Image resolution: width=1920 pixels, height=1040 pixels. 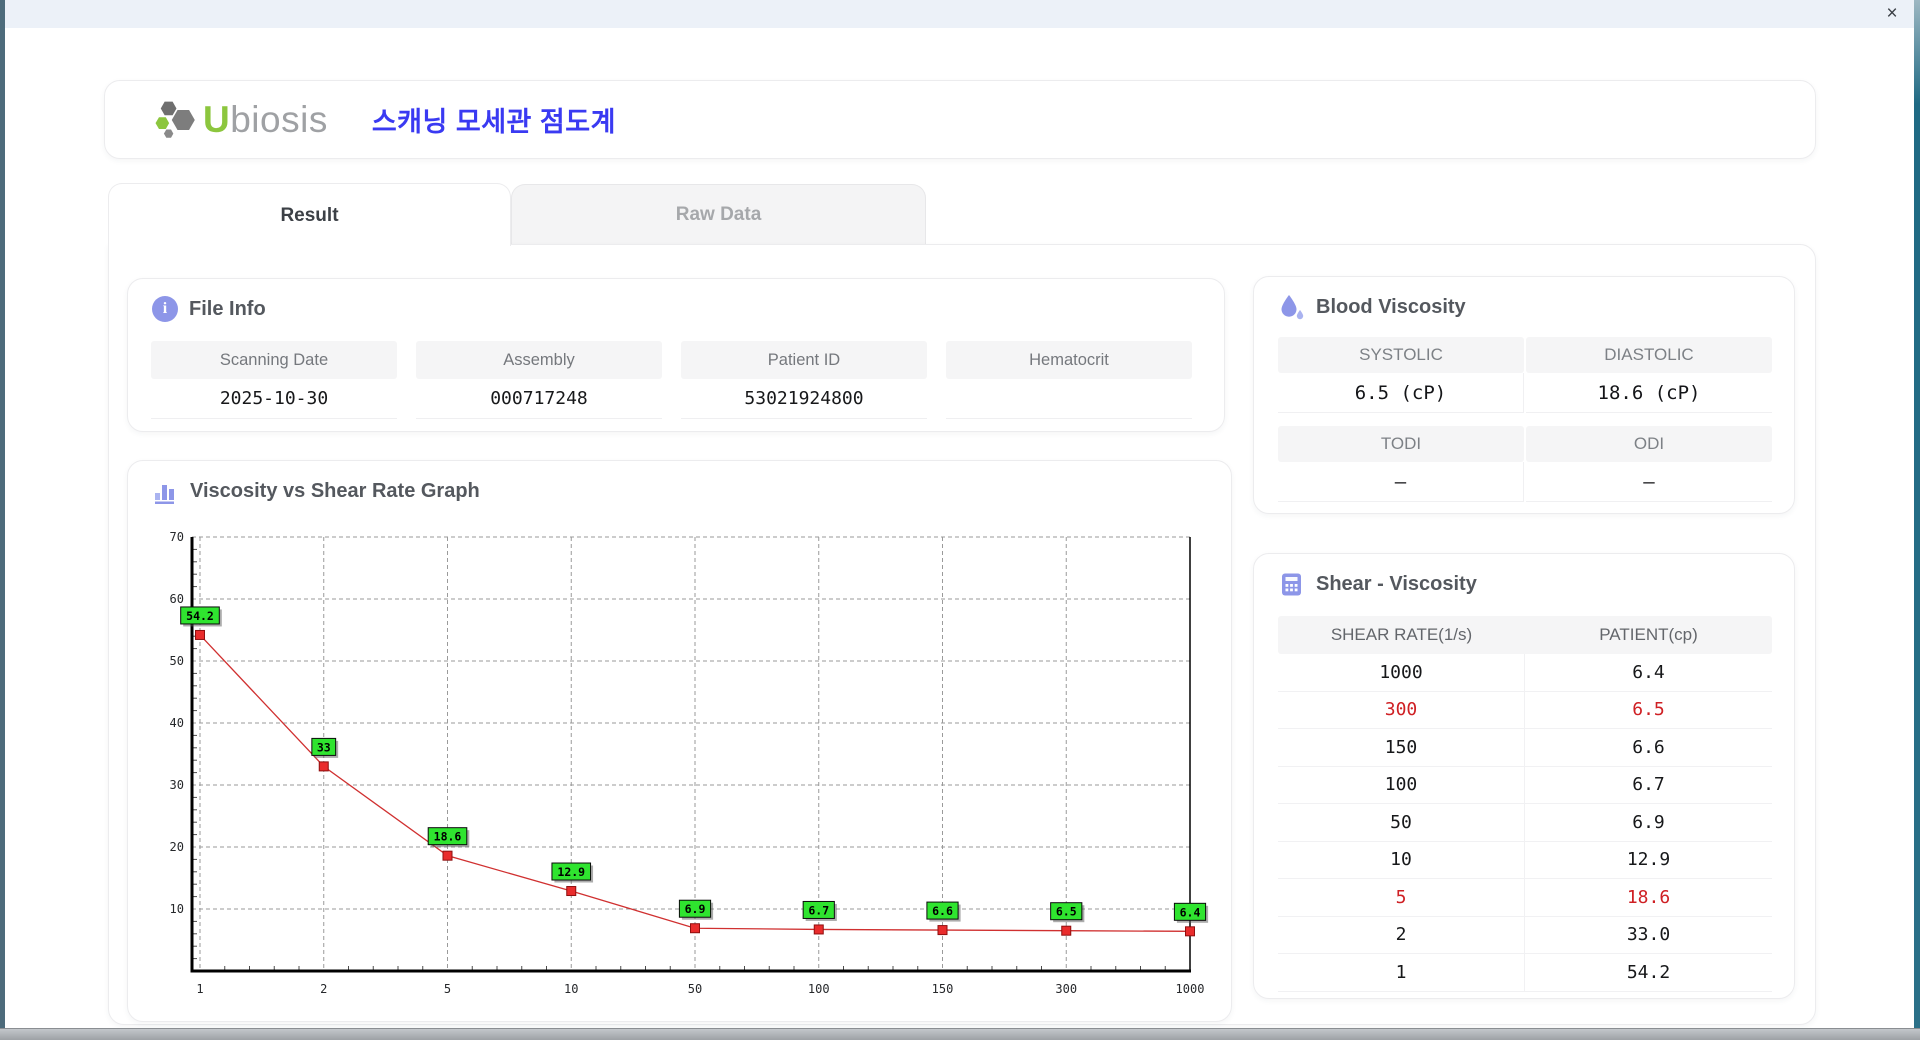 I want to click on shear-rate-cell: 10, so click(x=1401, y=859).